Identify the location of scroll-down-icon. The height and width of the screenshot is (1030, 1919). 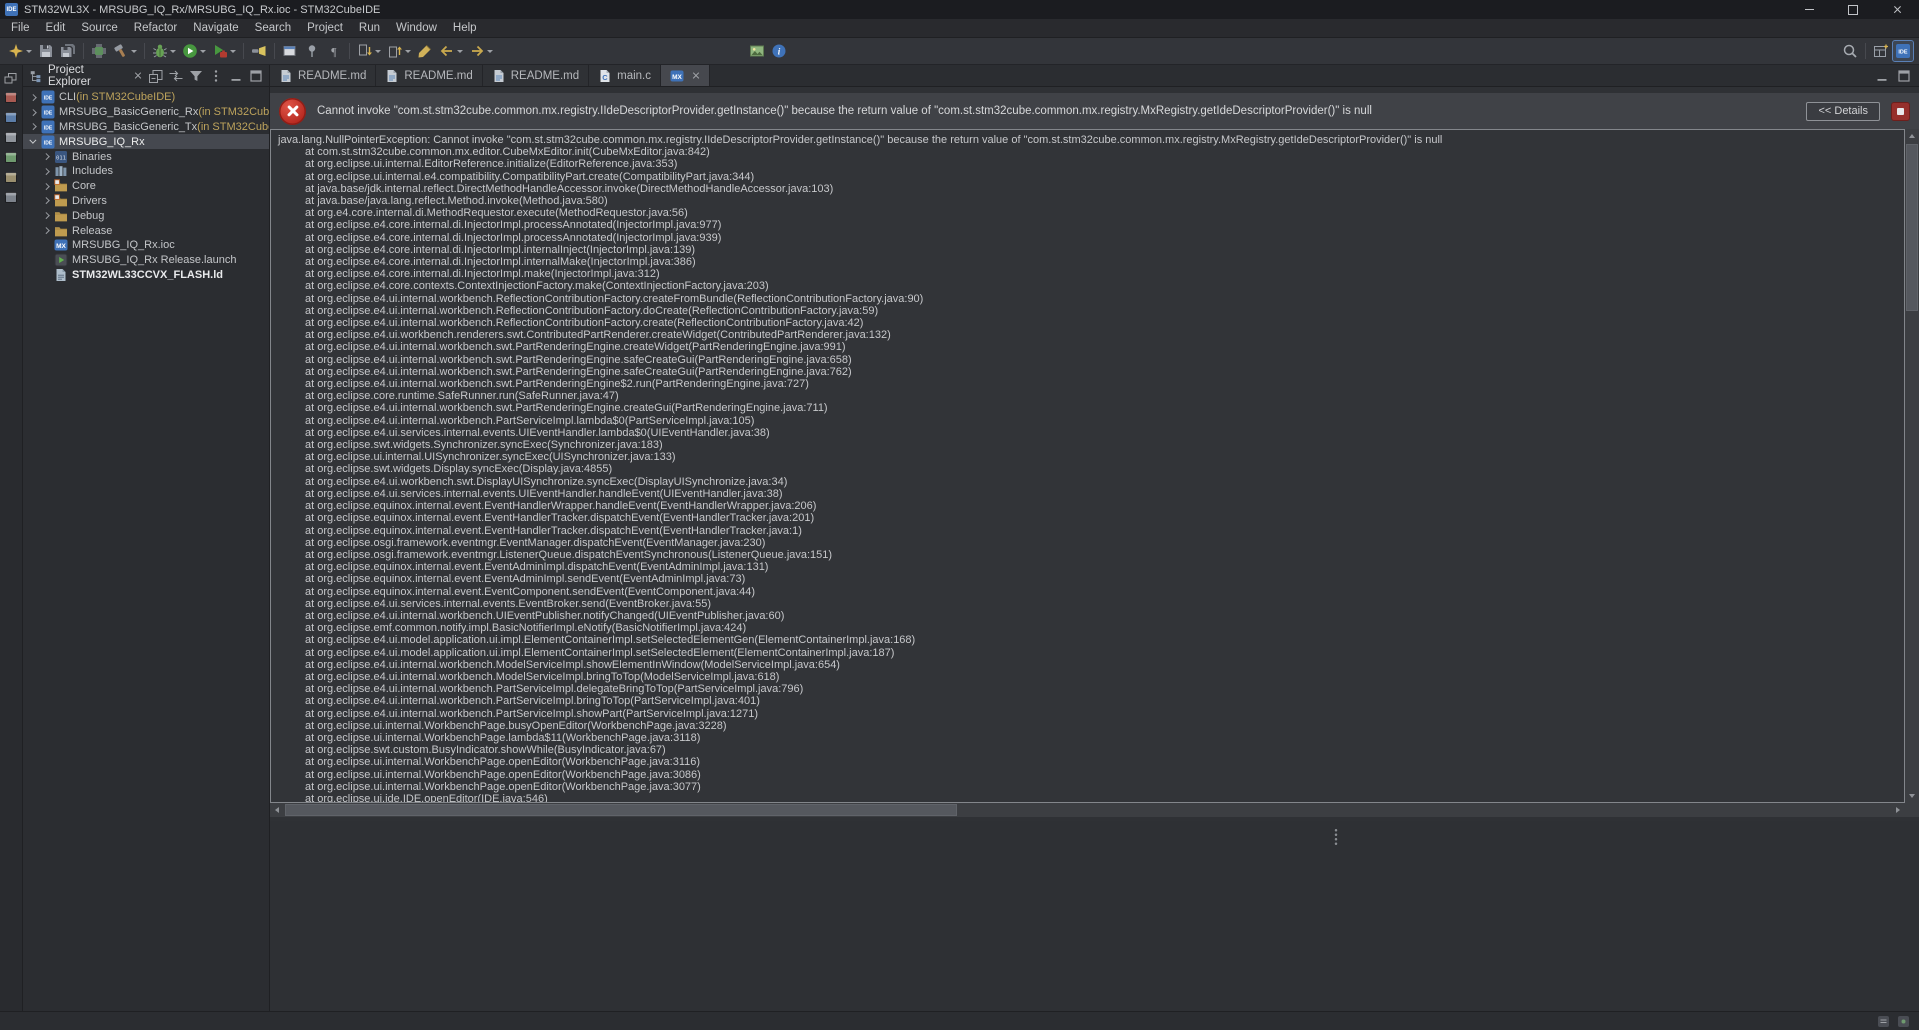
(1912, 796).